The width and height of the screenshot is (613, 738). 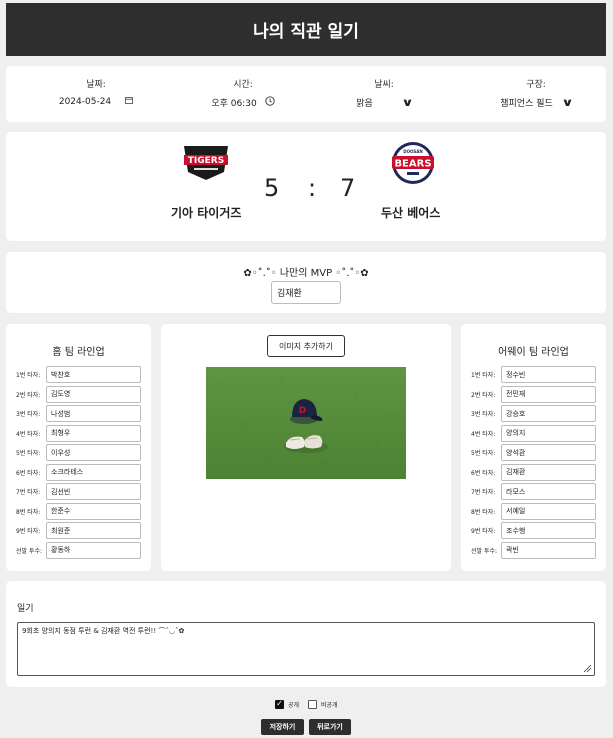 What do you see at coordinates (536, 85) in the screenshot?
I see `stadium-label: 구장:` at bounding box center [536, 85].